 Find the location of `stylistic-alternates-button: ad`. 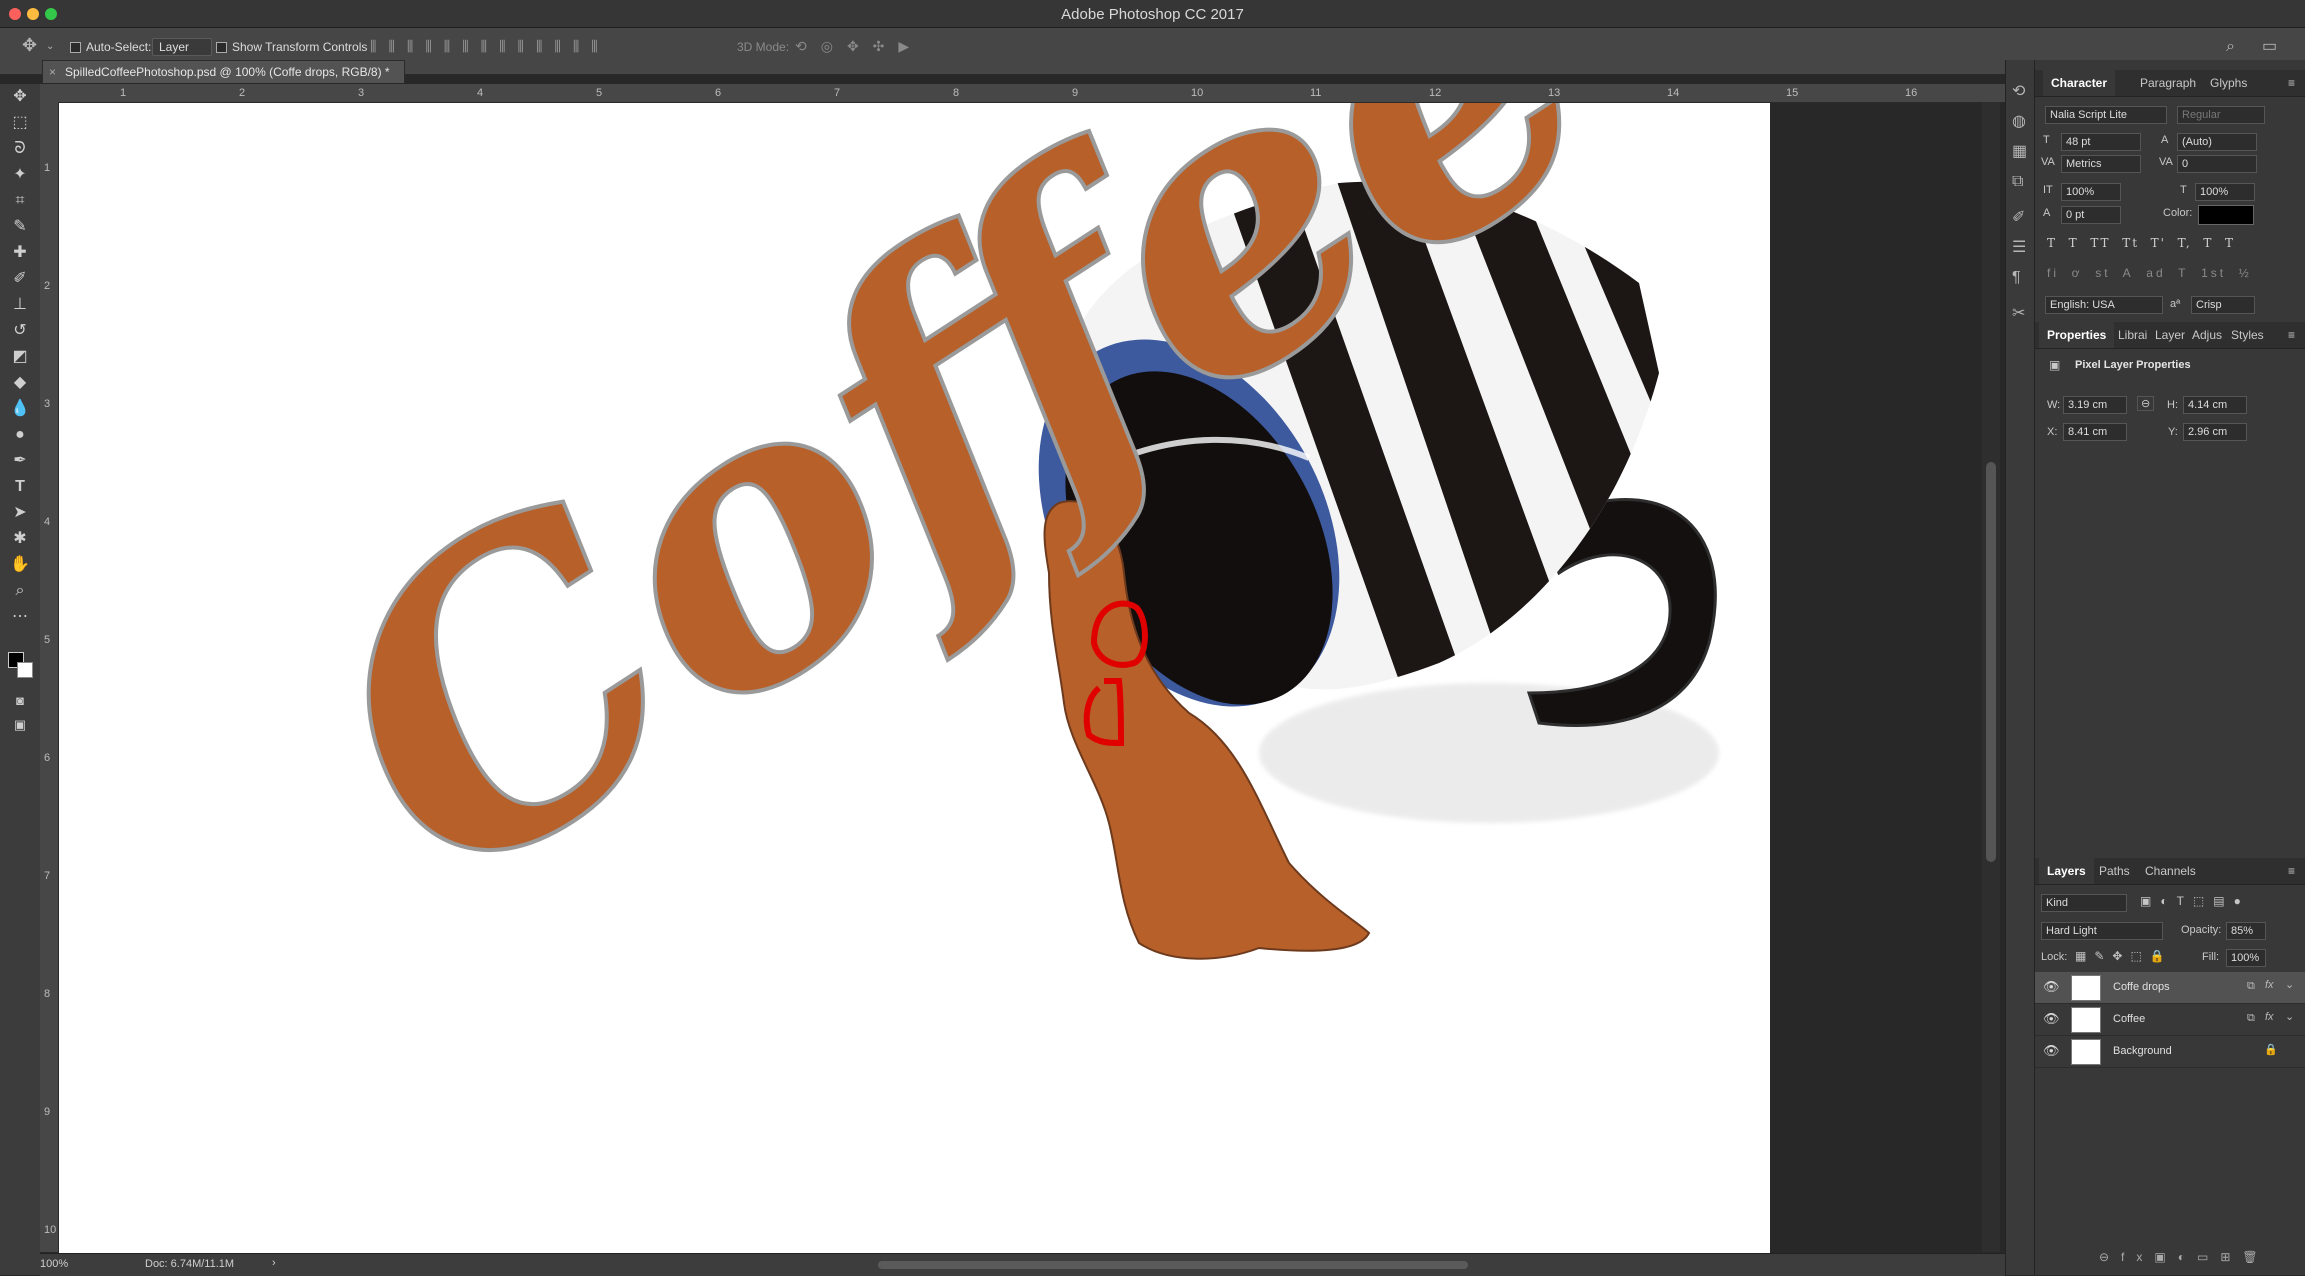

stylistic-alternates-button: ad is located at coordinates (2155, 273).